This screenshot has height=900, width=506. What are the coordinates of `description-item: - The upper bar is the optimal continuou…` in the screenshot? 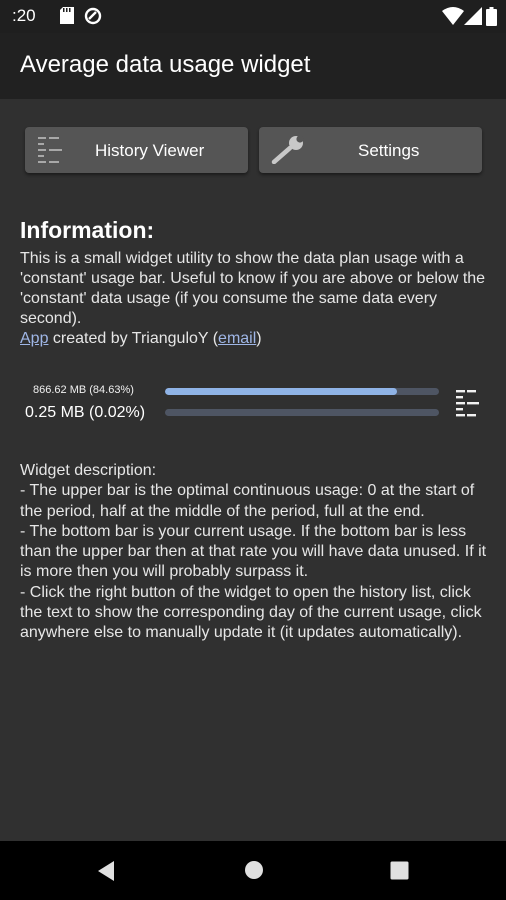 It's located at (247, 501).